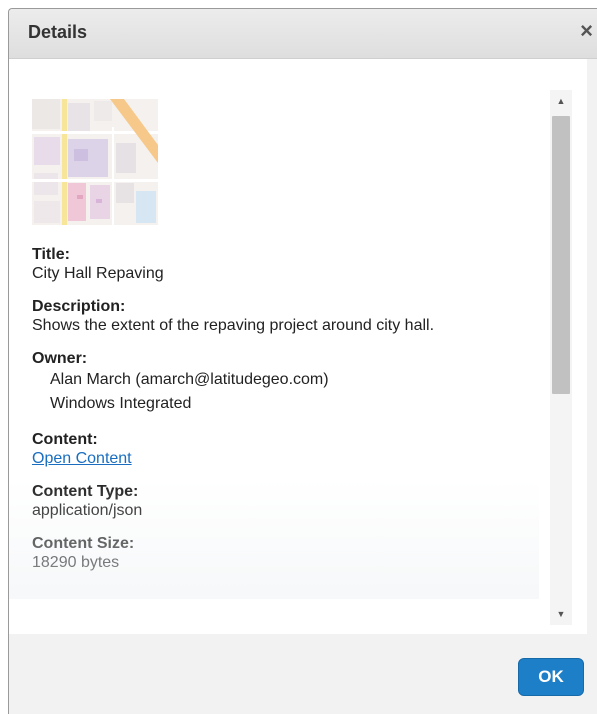 This screenshot has height=714, width=597. What do you see at coordinates (586, 31) in the screenshot?
I see `close-icon: ×` at bounding box center [586, 31].